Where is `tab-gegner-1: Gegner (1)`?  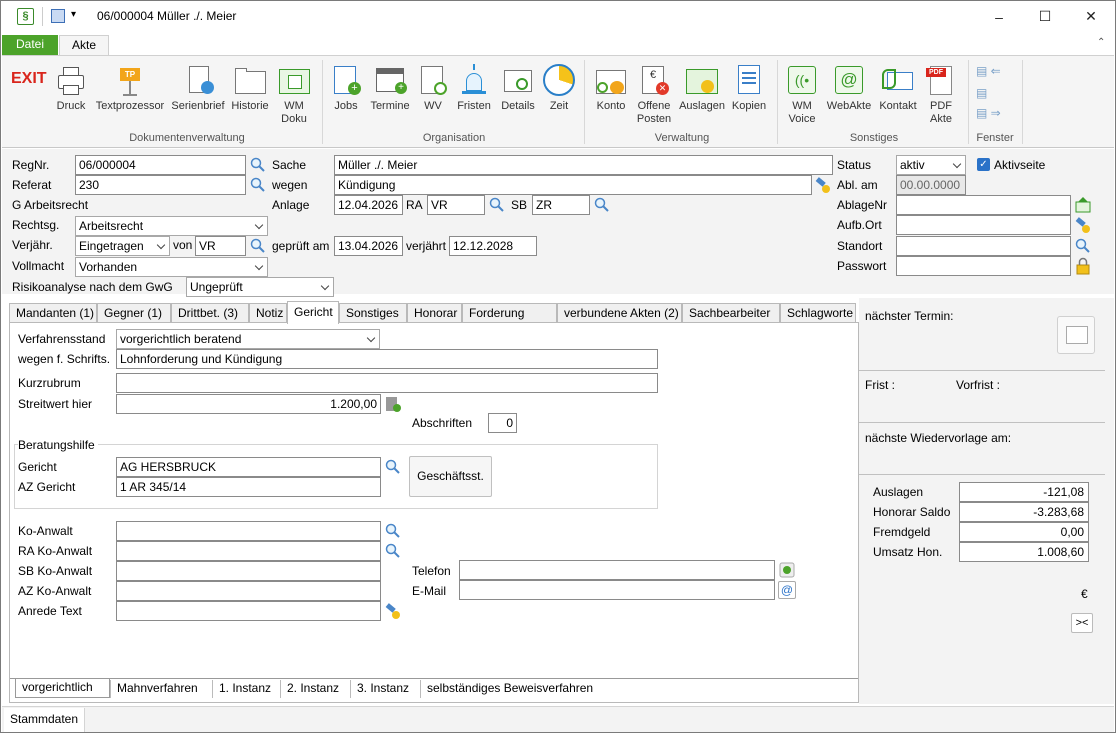
tab-gegner-1: Gegner (1) is located at coordinates (134, 313).